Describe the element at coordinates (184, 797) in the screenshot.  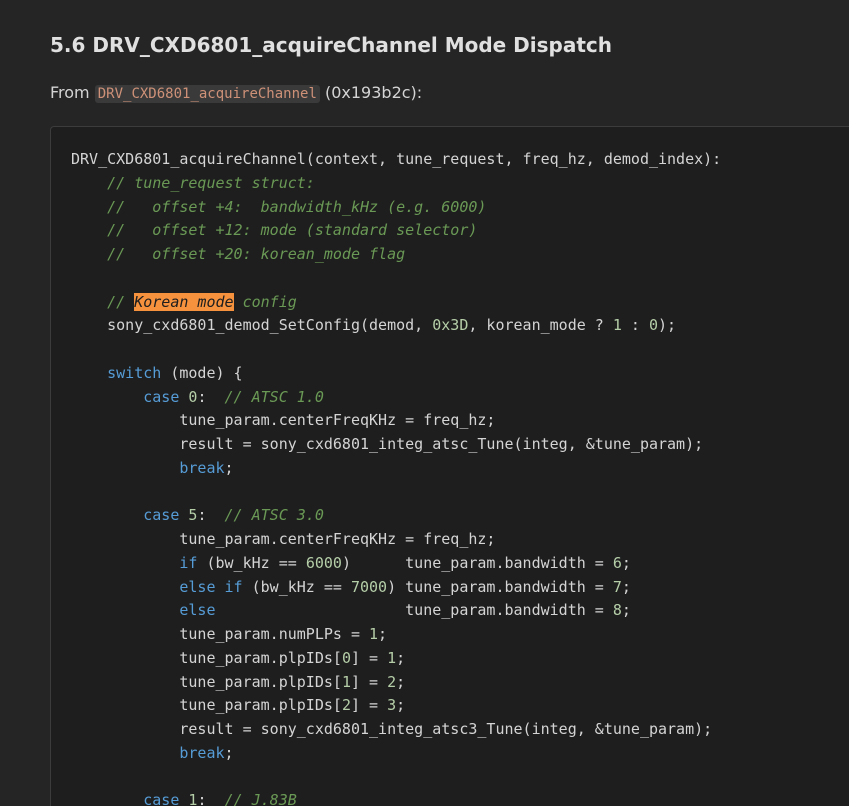
I see `code-line: case 1: // J.83B` at that location.